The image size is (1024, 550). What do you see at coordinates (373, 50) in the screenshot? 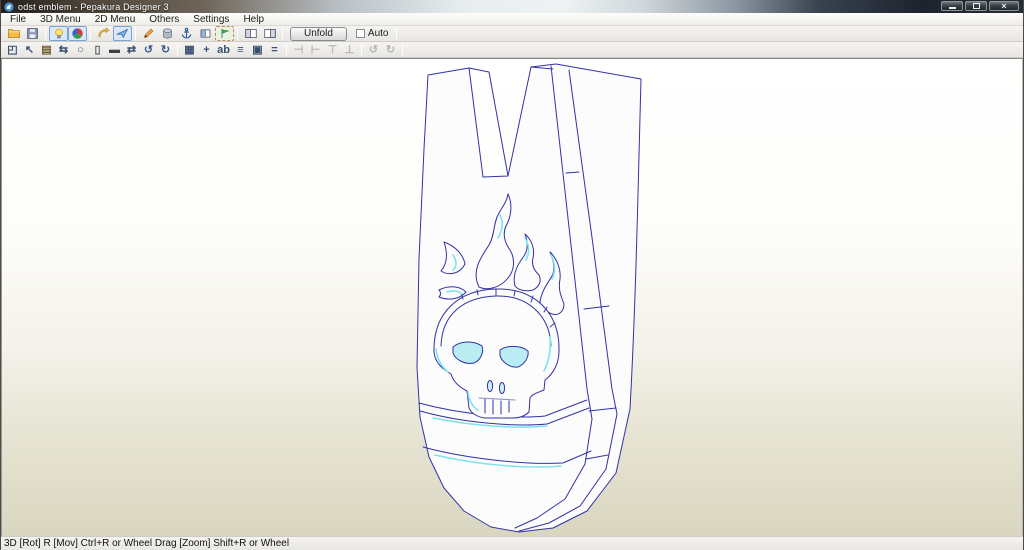
I see `rotate-ccw-icon: ↺` at bounding box center [373, 50].